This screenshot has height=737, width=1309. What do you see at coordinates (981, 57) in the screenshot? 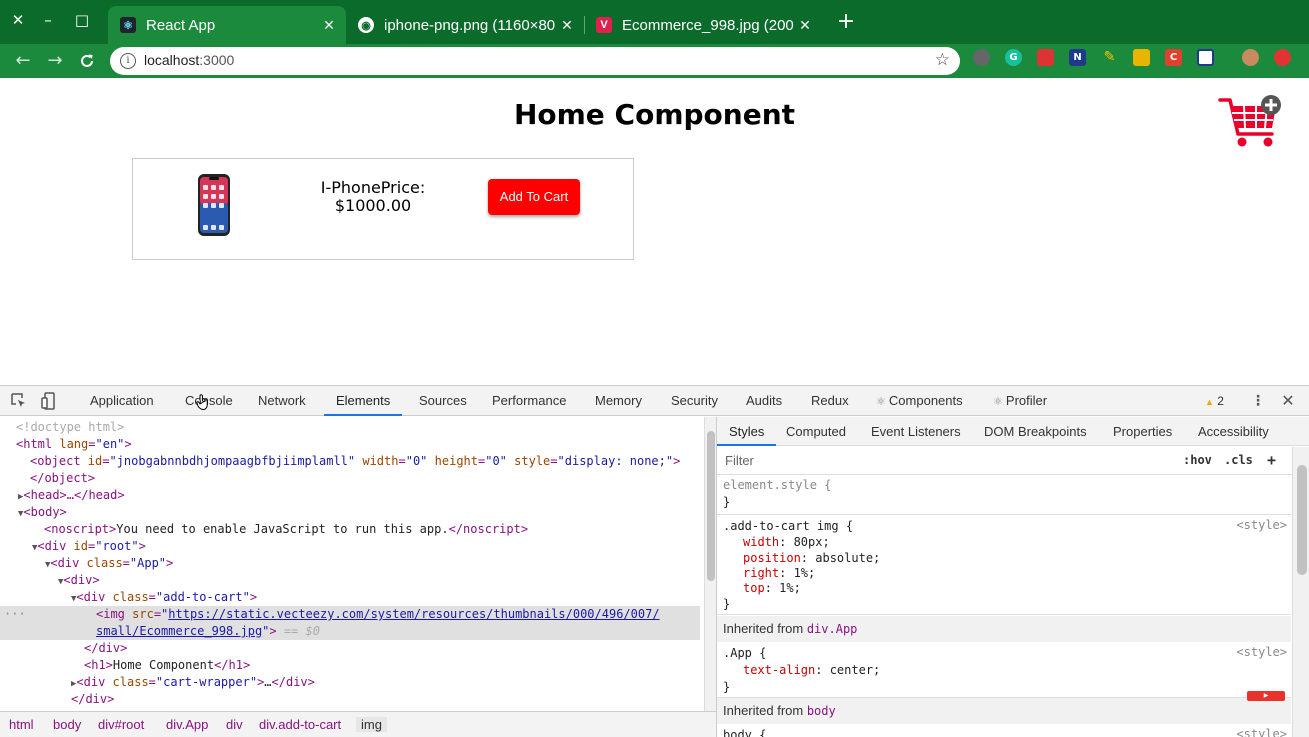
I see `extension-radio-icon` at bounding box center [981, 57].